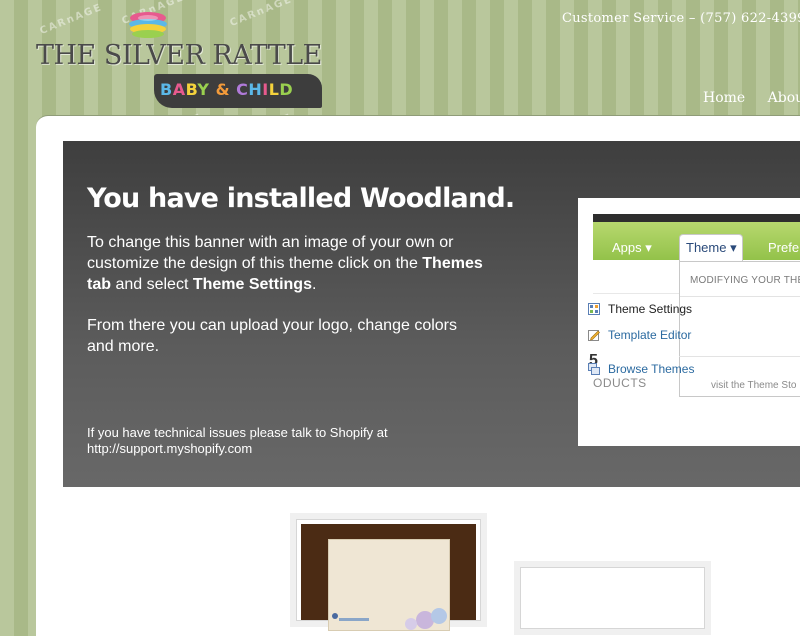 This screenshot has height=636, width=800. Describe the element at coordinates (227, 89) in the screenshot. I see `logo-tagline: BABY & CHILD` at that location.